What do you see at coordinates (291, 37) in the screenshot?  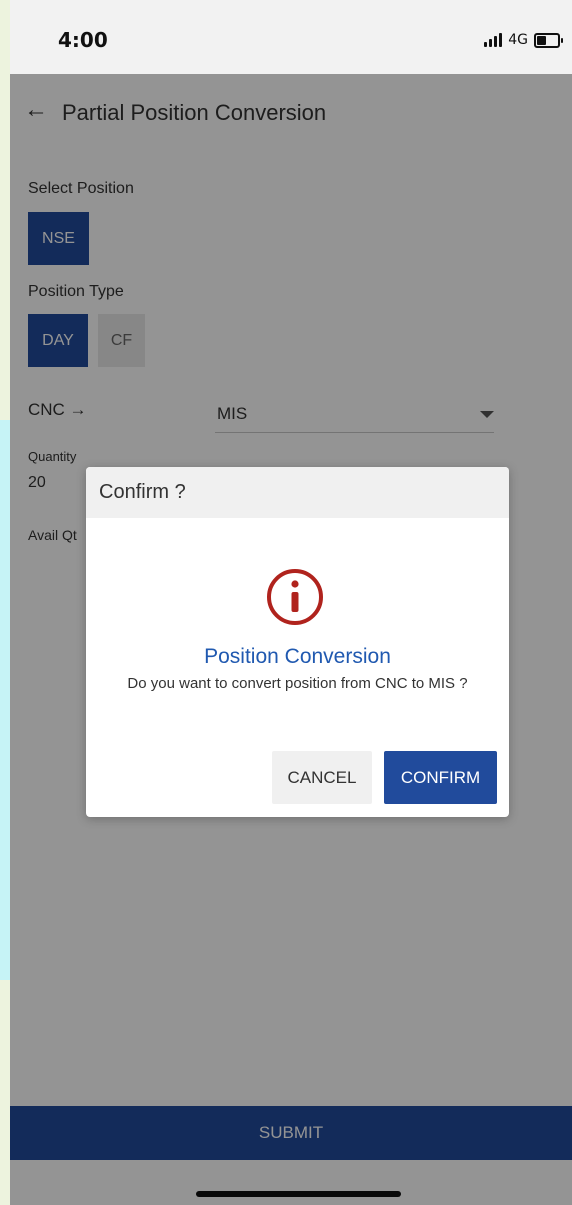 I see `status-bar: 4:00 4G` at bounding box center [291, 37].